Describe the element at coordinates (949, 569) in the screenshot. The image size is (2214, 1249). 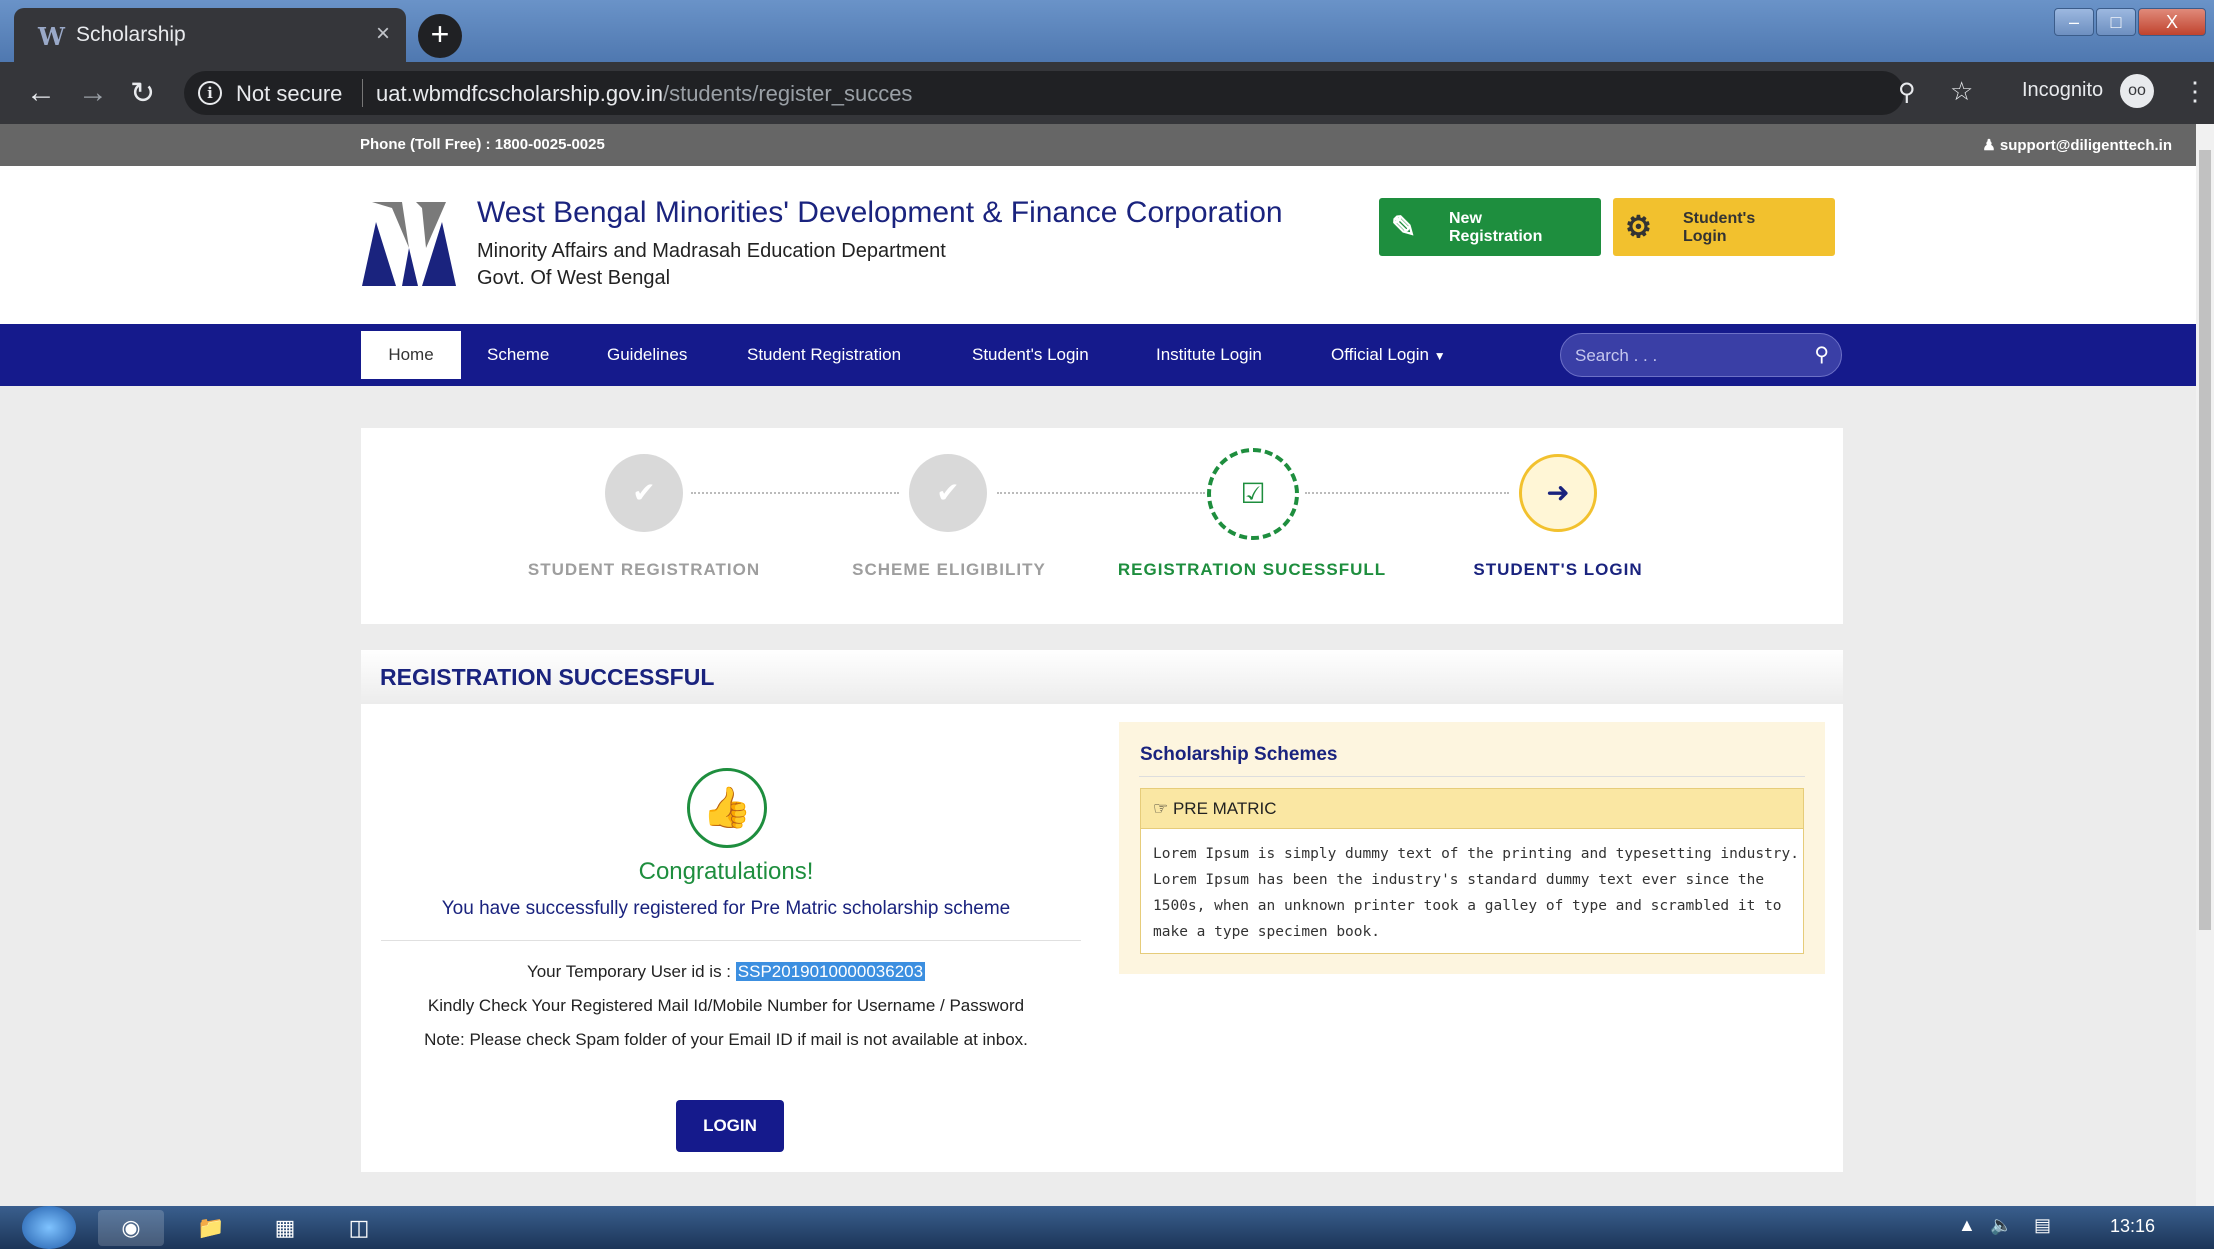
I see `step-label-scheme-eligibility: SCHEME ELIGIBILITY` at that location.